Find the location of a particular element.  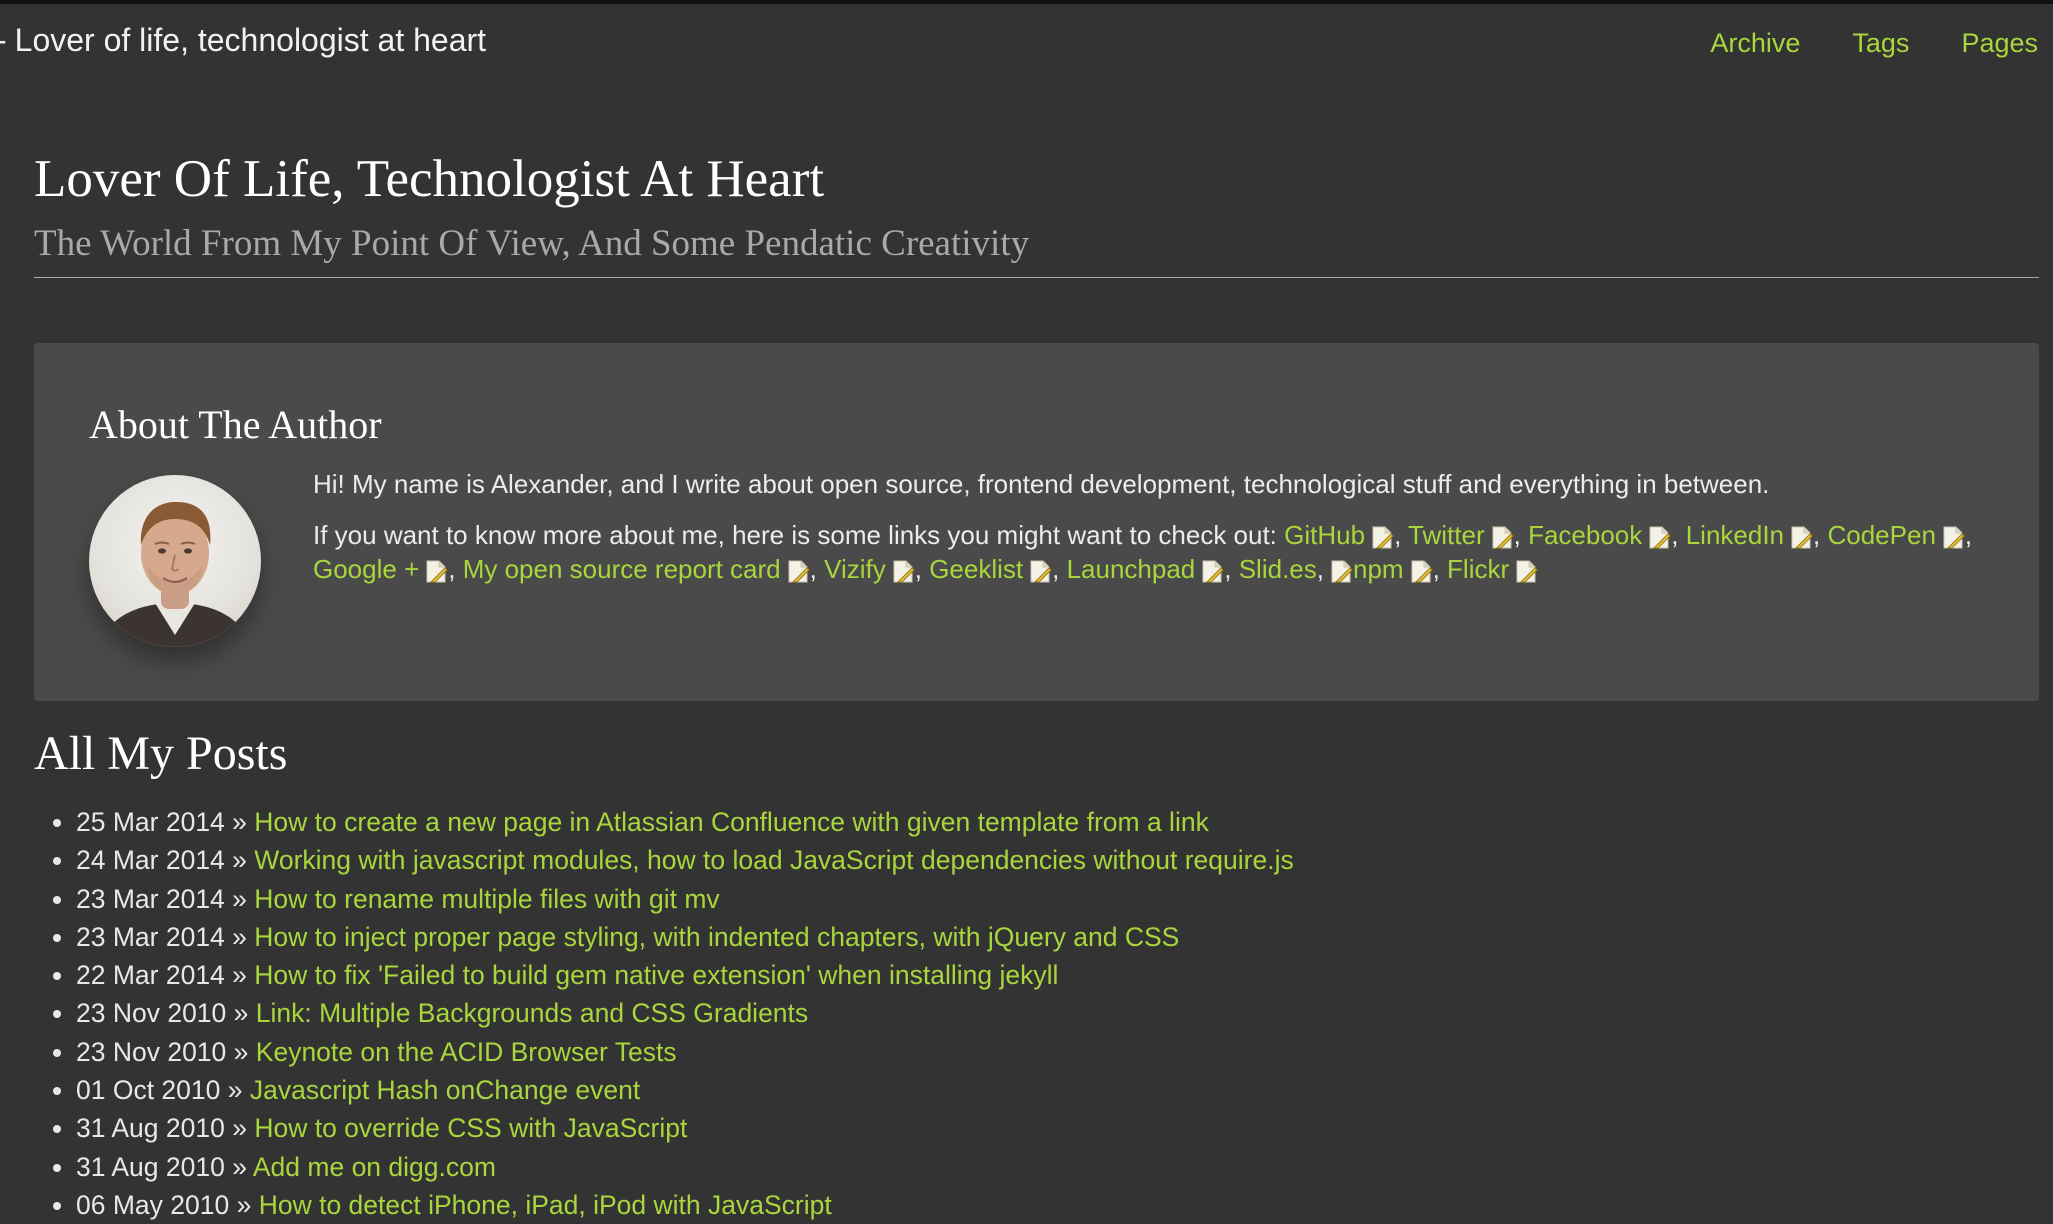

brand-dash: - is located at coordinates (3, 40).